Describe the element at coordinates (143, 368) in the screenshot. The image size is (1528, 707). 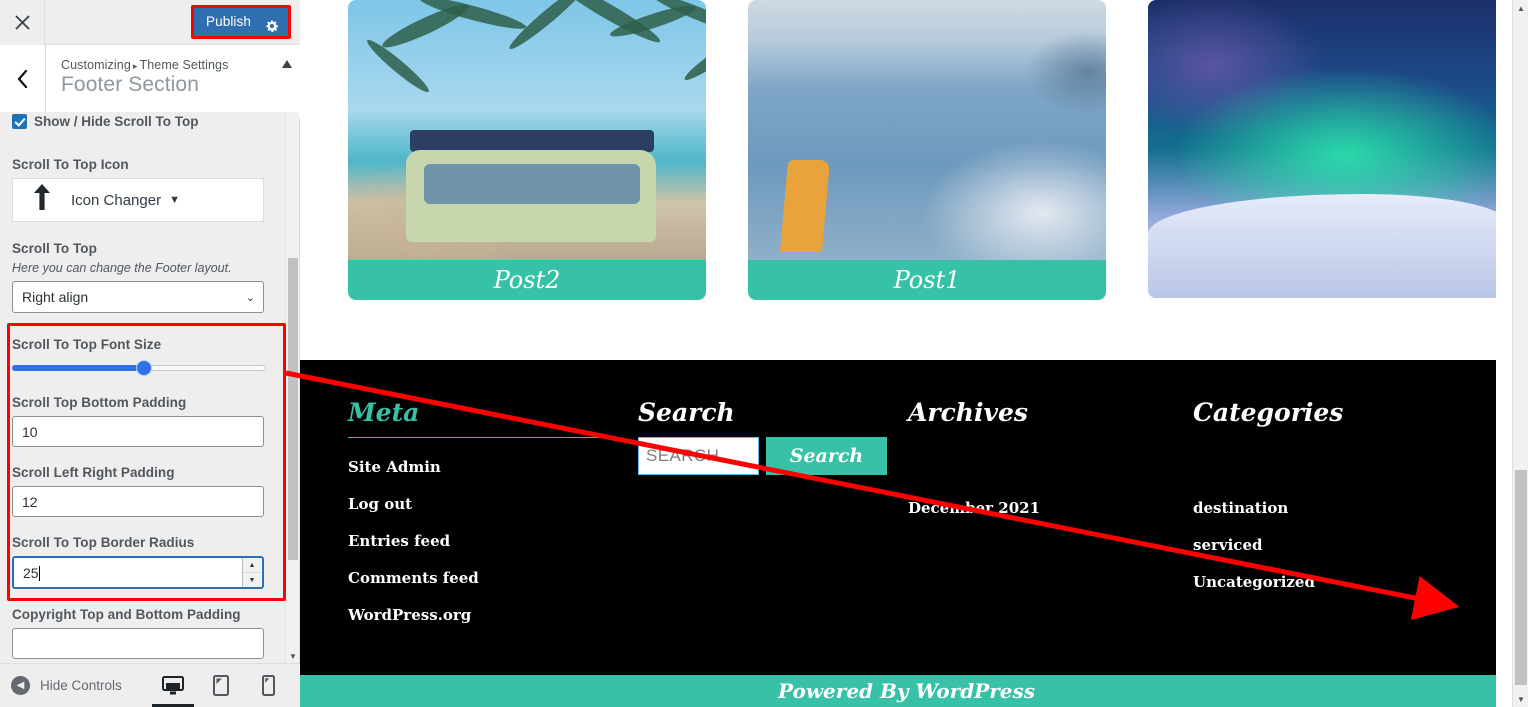
I see `slider-thumb` at that location.